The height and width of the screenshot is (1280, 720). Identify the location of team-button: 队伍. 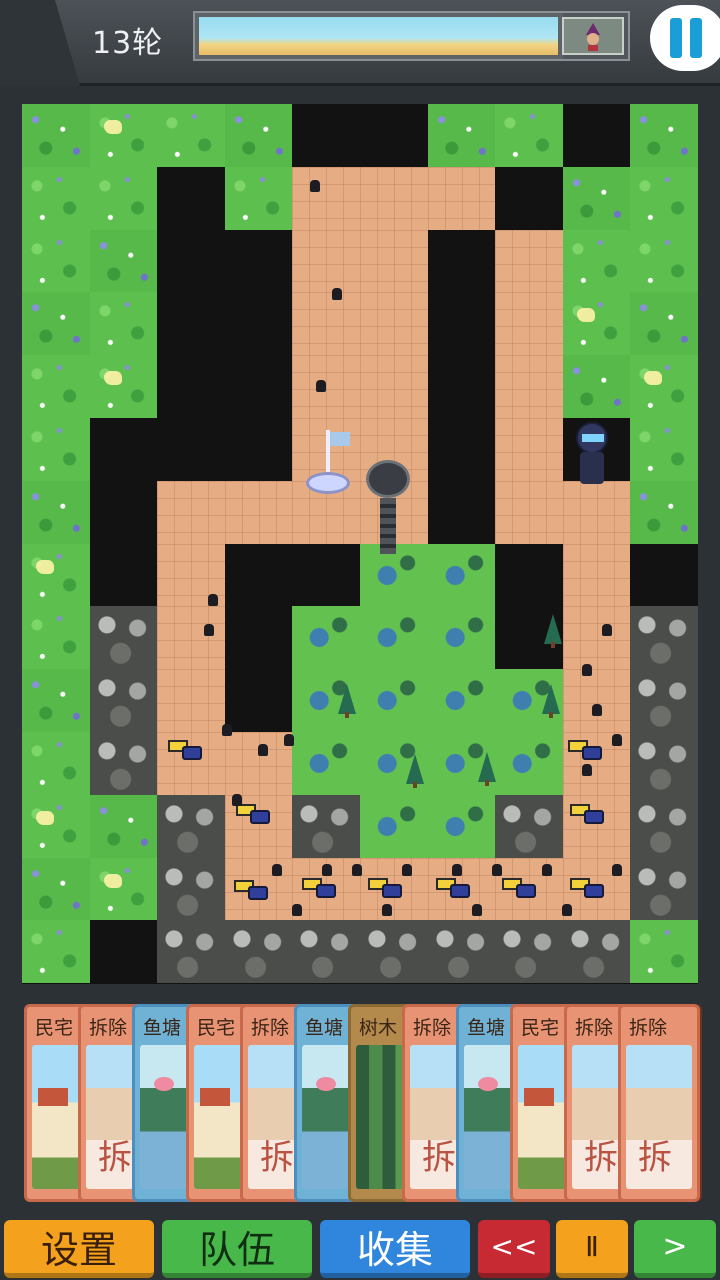
(237, 1249).